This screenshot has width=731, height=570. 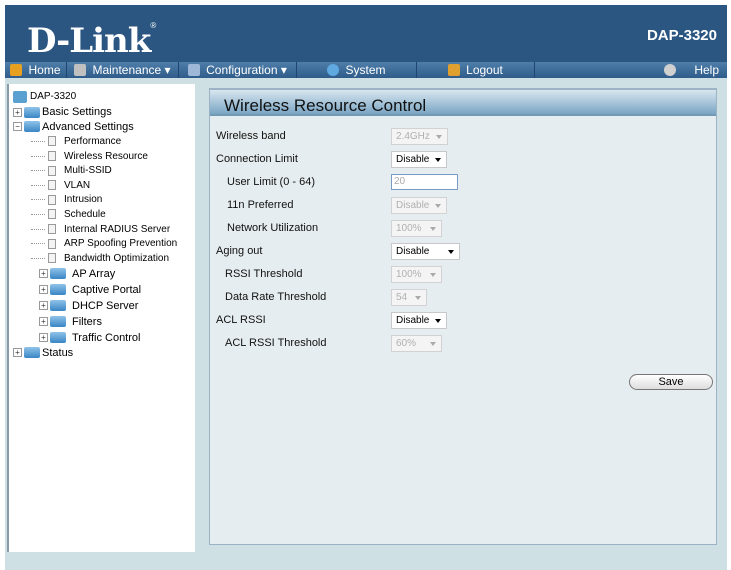 What do you see at coordinates (402, 297) in the screenshot?
I see `select-value: 54` at bounding box center [402, 297].